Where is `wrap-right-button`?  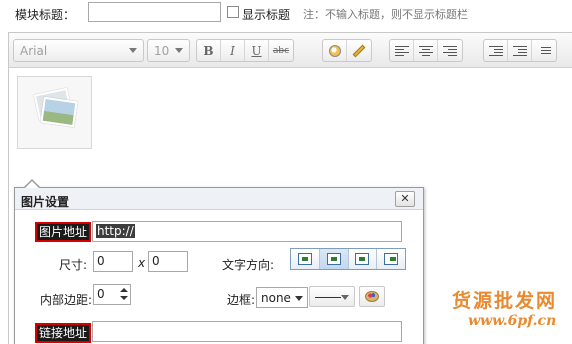
wrap-right-button is located at coordinates (391, 259).